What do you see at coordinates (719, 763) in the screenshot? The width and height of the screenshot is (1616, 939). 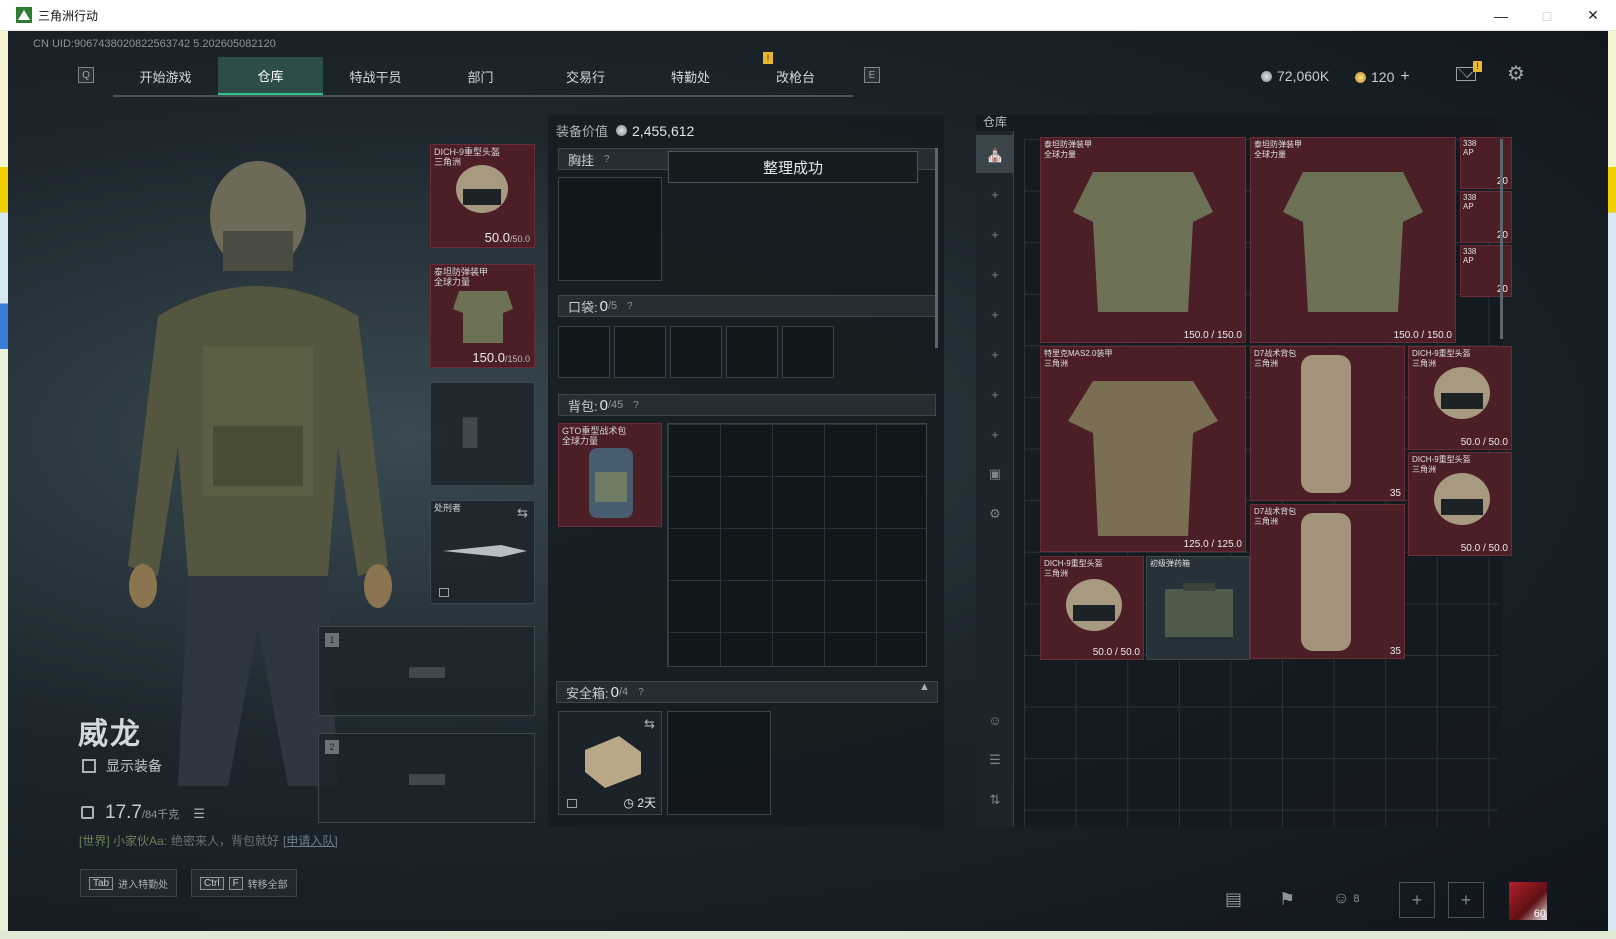 I see `safe-box-grid` at bounding box center [719, 763].